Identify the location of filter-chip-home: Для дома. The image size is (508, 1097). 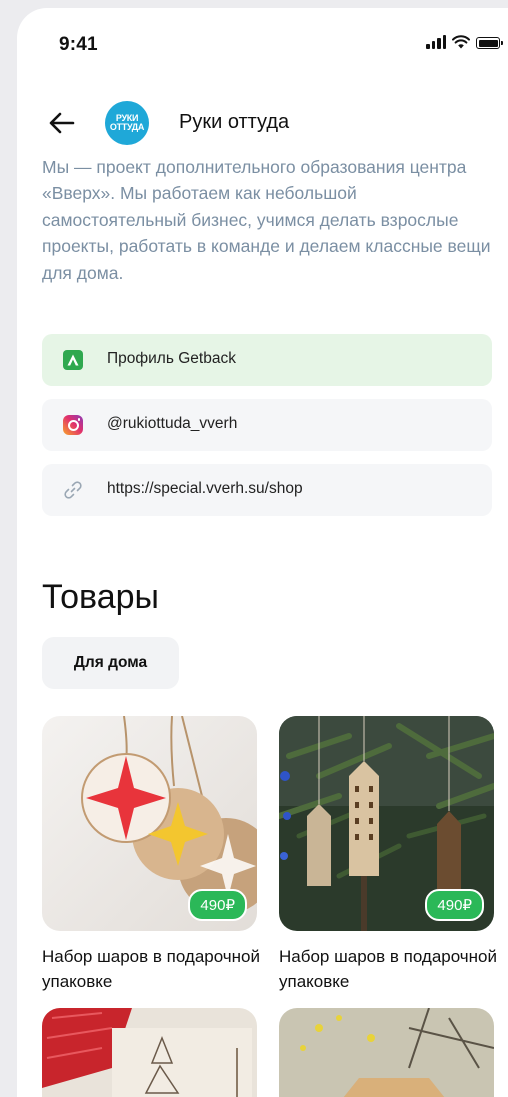
(110, 663).